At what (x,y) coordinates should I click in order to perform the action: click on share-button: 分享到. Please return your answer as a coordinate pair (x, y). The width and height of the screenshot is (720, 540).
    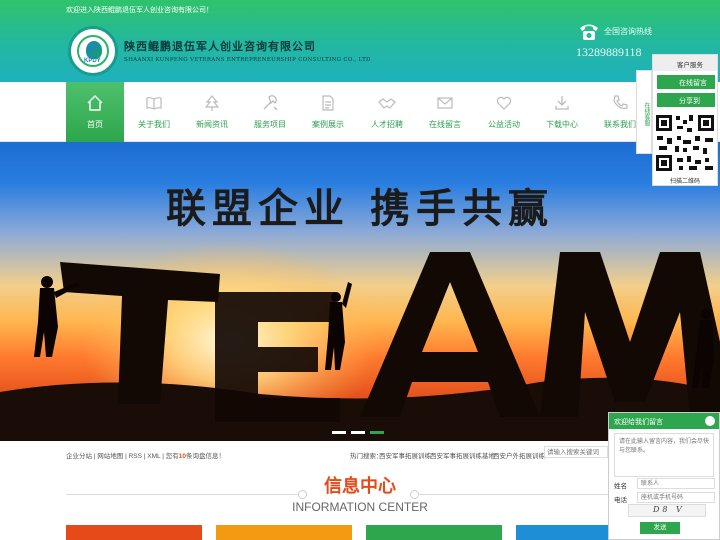
    Looking at the image, I should click on (686, 100).